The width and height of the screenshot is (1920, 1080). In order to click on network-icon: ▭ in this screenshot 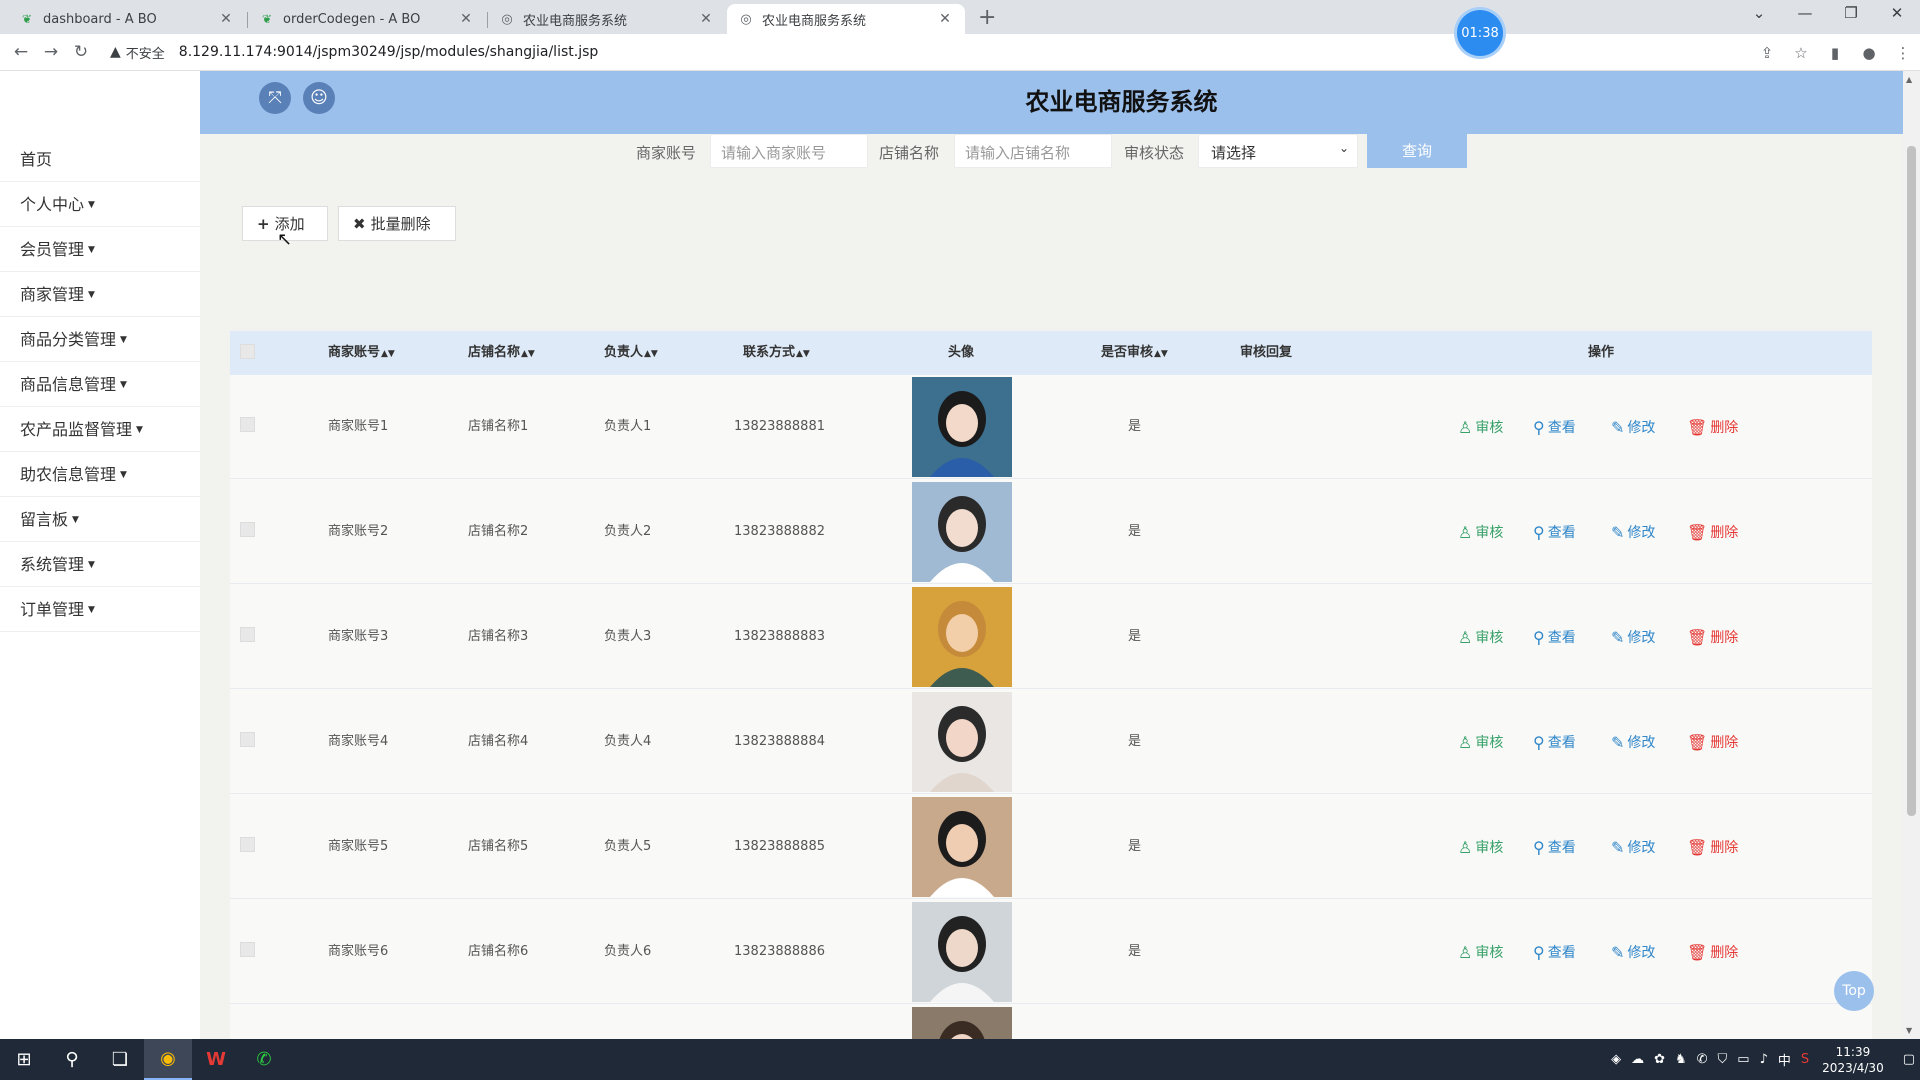, I will do `click(1743, 1059)`.